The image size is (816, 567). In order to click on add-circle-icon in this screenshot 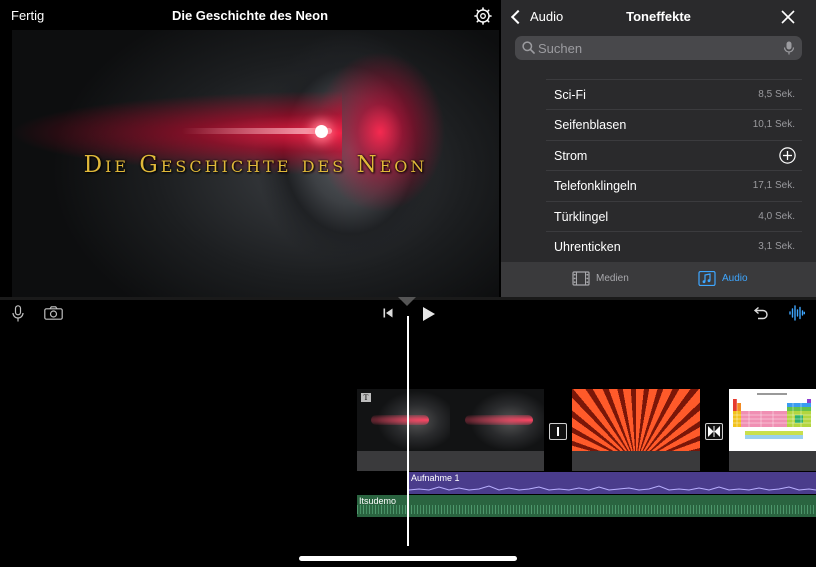, I will do `click(787, 155)`.